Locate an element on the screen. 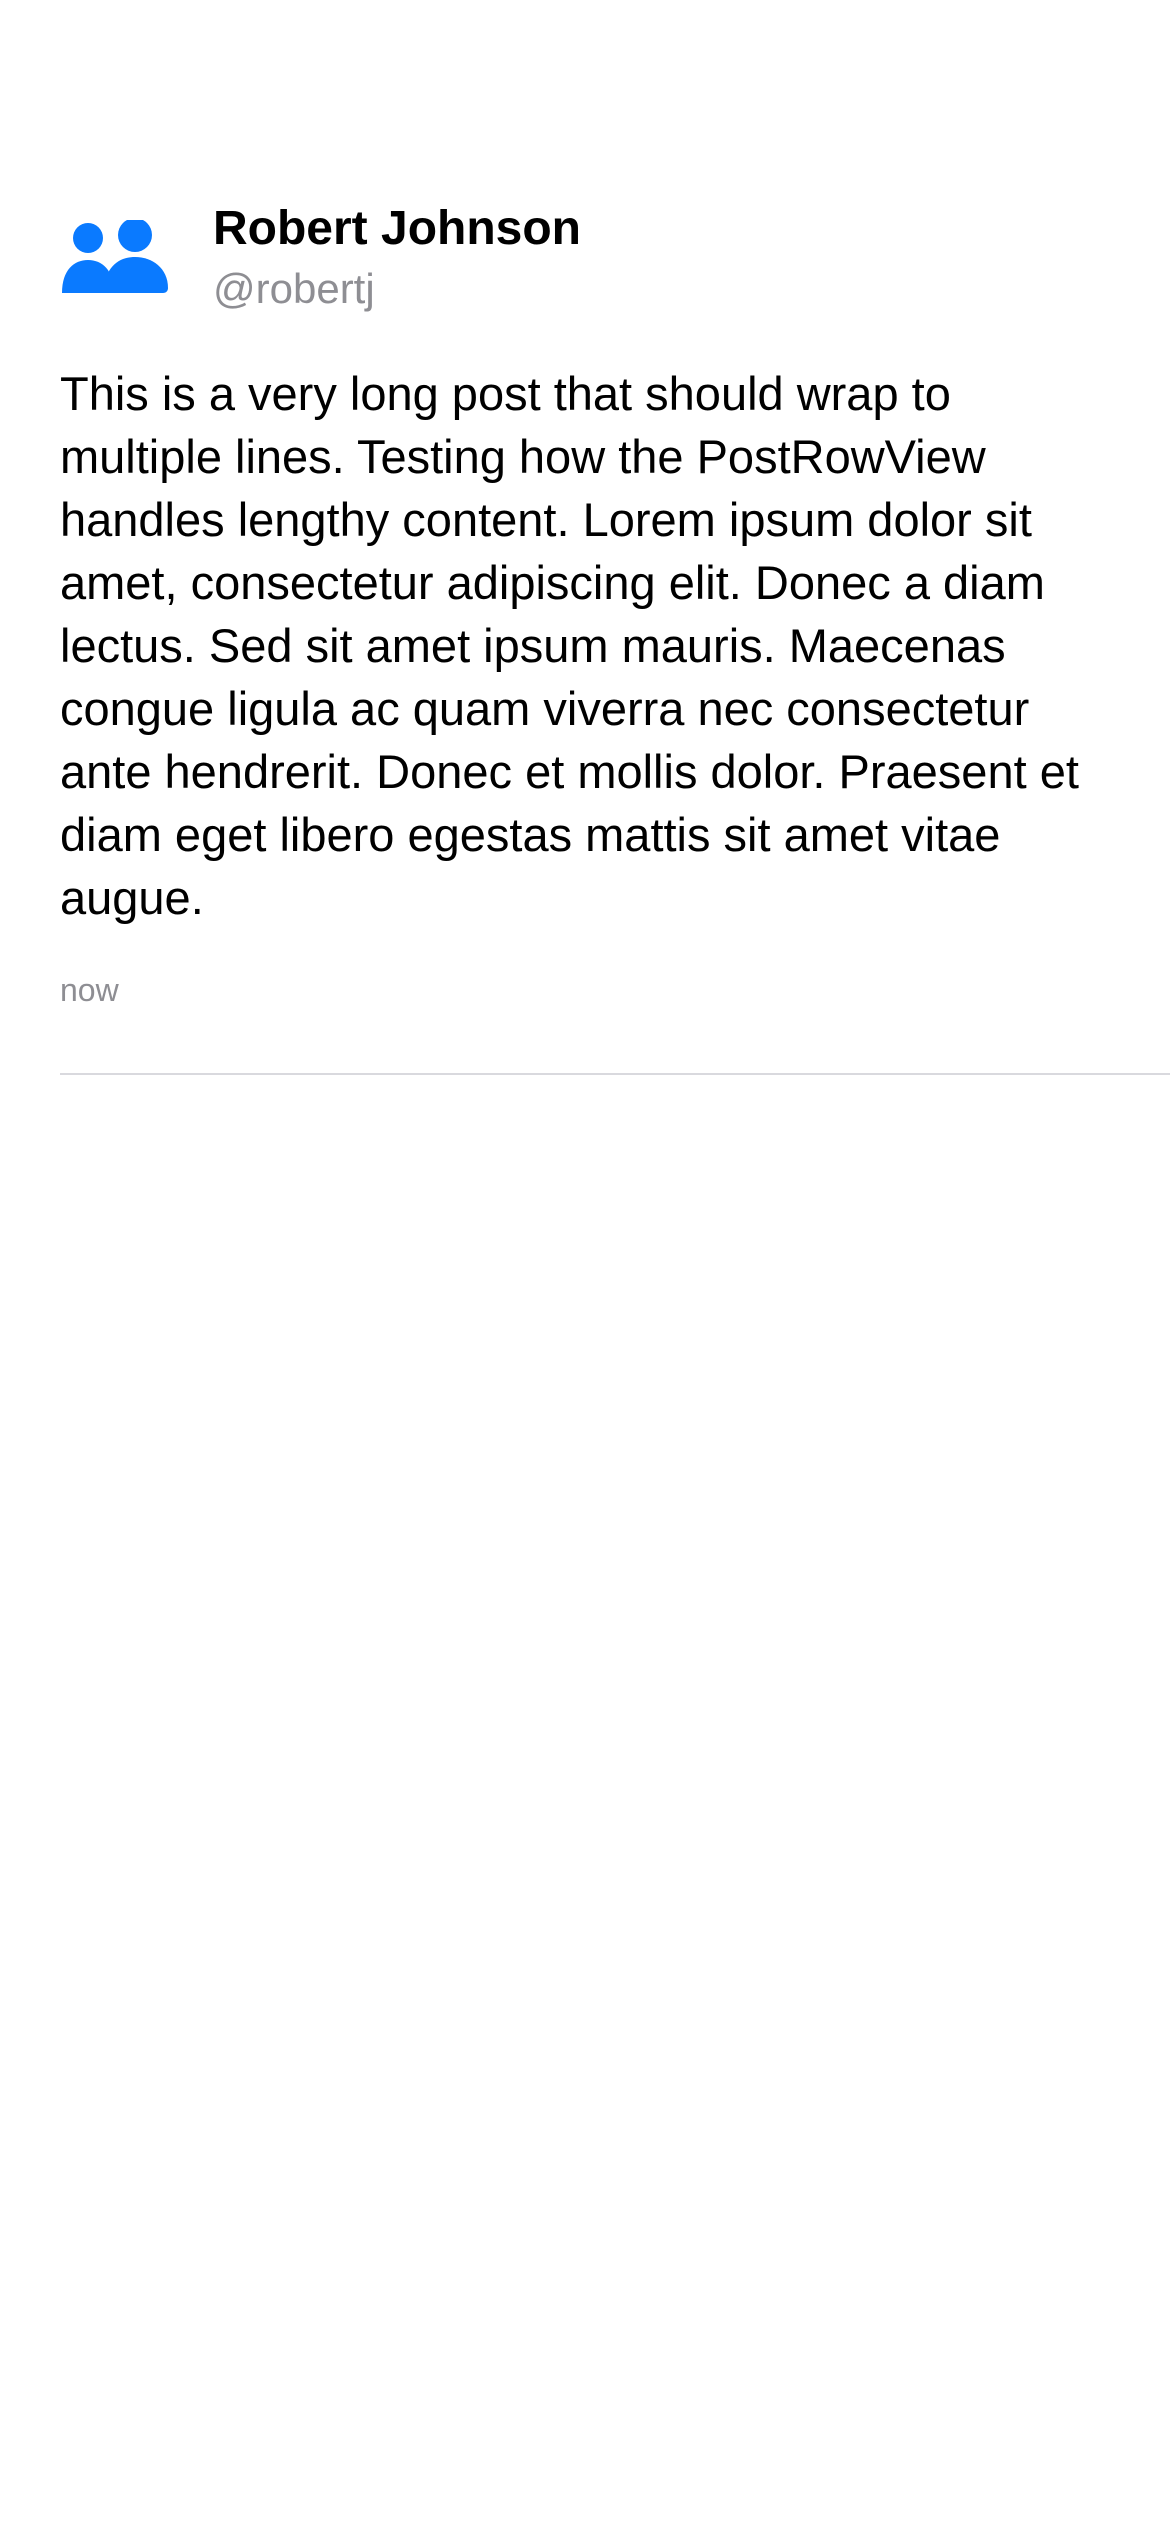 This screenshot has width=1170, height=2532. author-handle: @robertj is located at coordinates (397, 289).